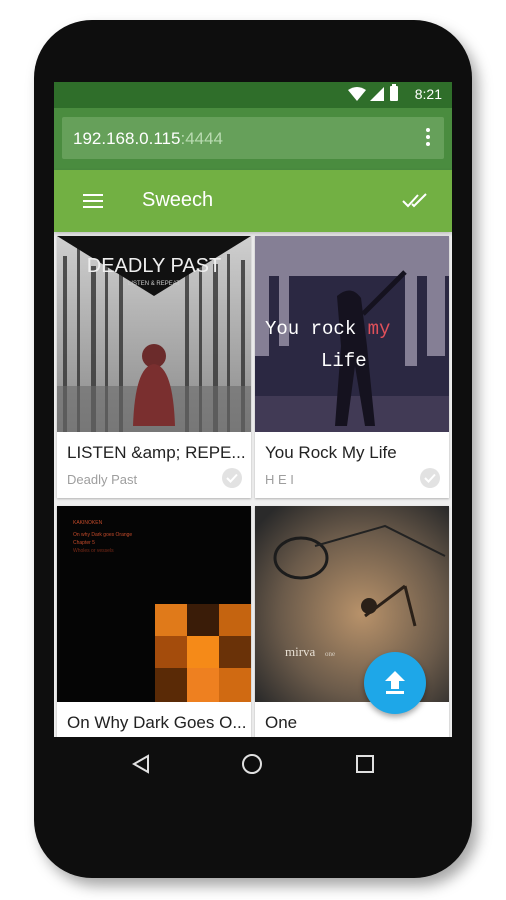 The width and height of the screenshot is (506, 900). I want to click on album-card: You rock my Life You Rock My Life H E I, so click(352, 367).